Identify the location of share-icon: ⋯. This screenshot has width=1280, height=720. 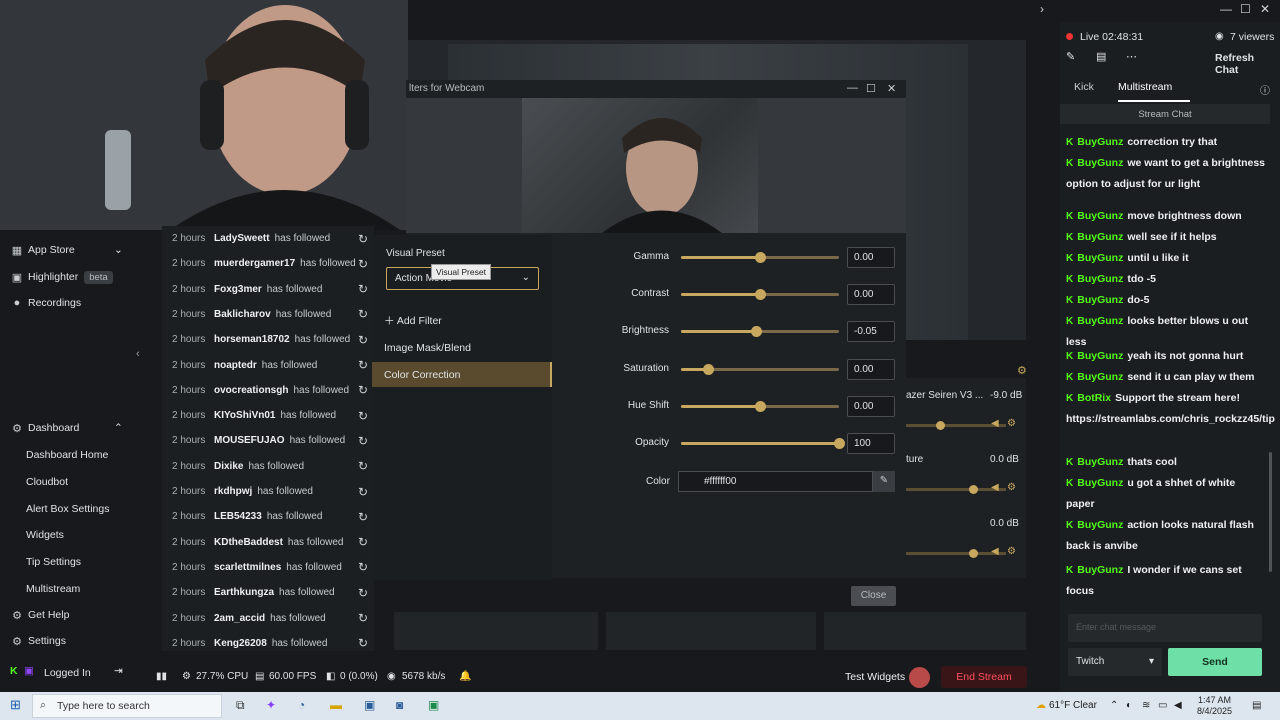
(1131, 56).